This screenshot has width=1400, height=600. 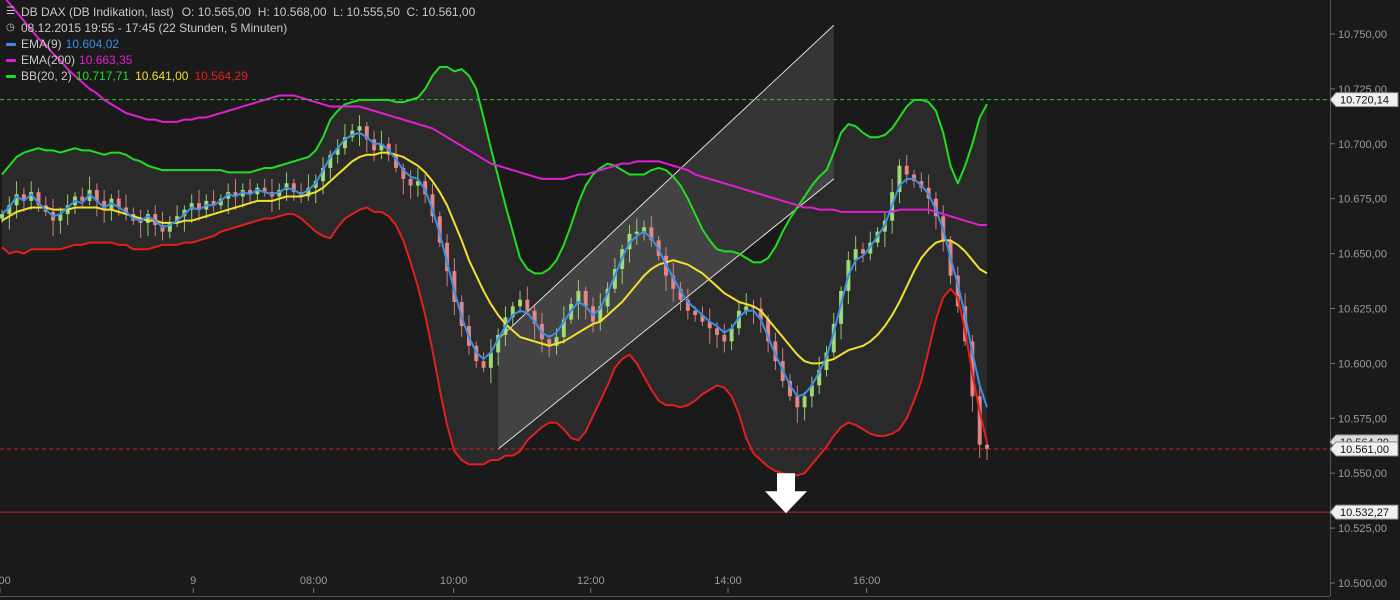 What do you see at coordinates (102, 76) in the screenshot?
I see `bb-upper-value: 10.717,71` at bounding box center [102, 76].